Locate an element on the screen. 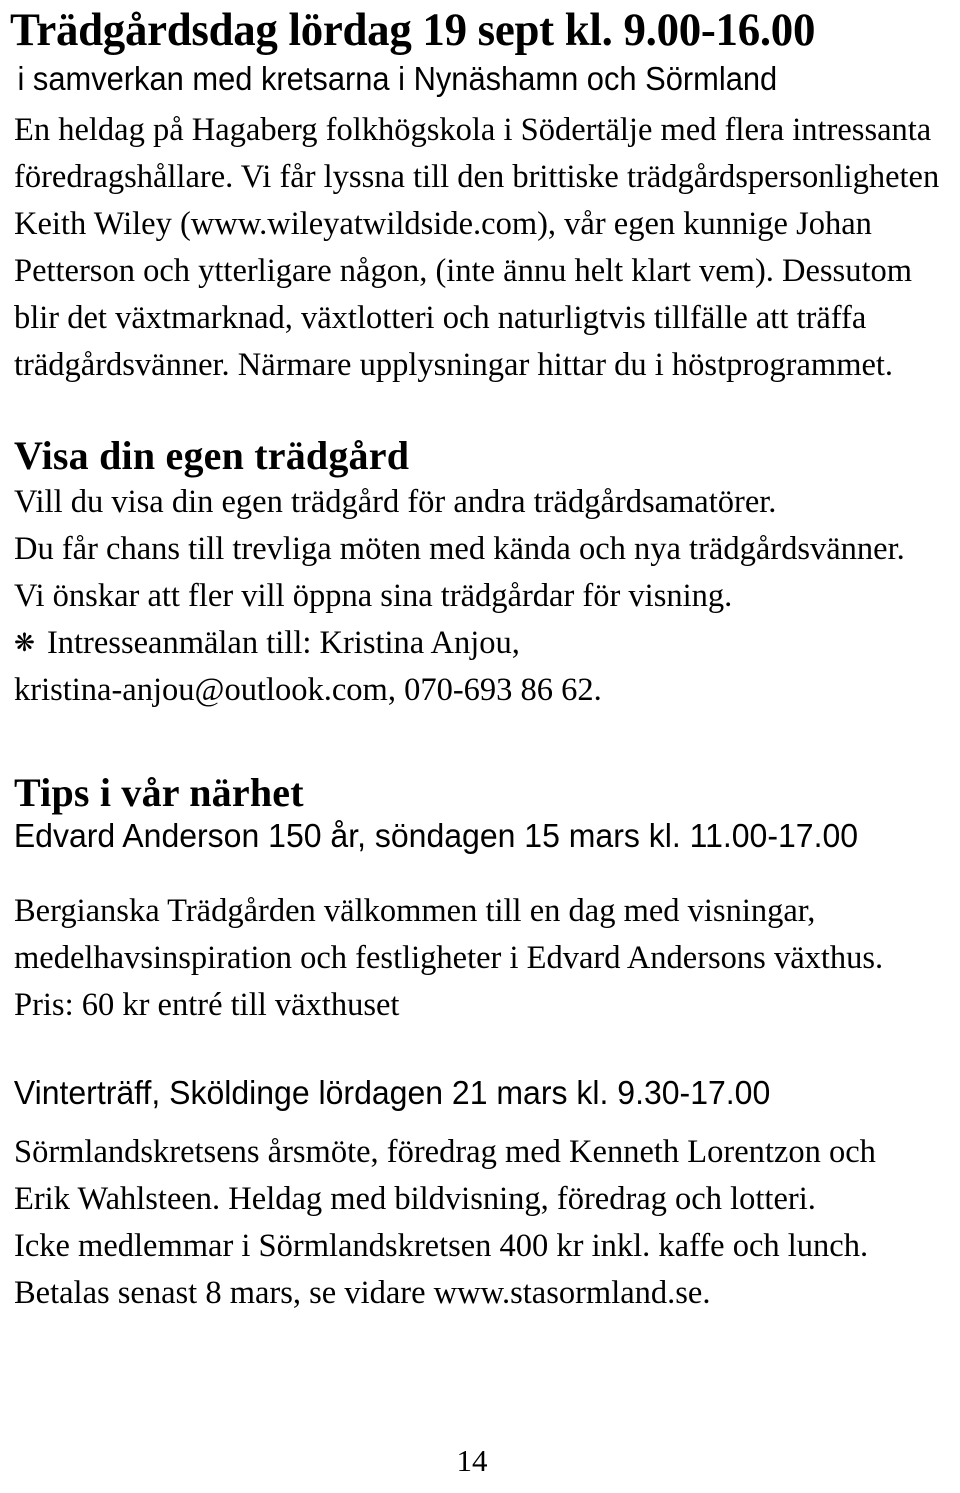 The image size is (960, 1493). contact-name-text: Intresseanmälan till: Kristina Anjou, is located at coordinates (283, 643).